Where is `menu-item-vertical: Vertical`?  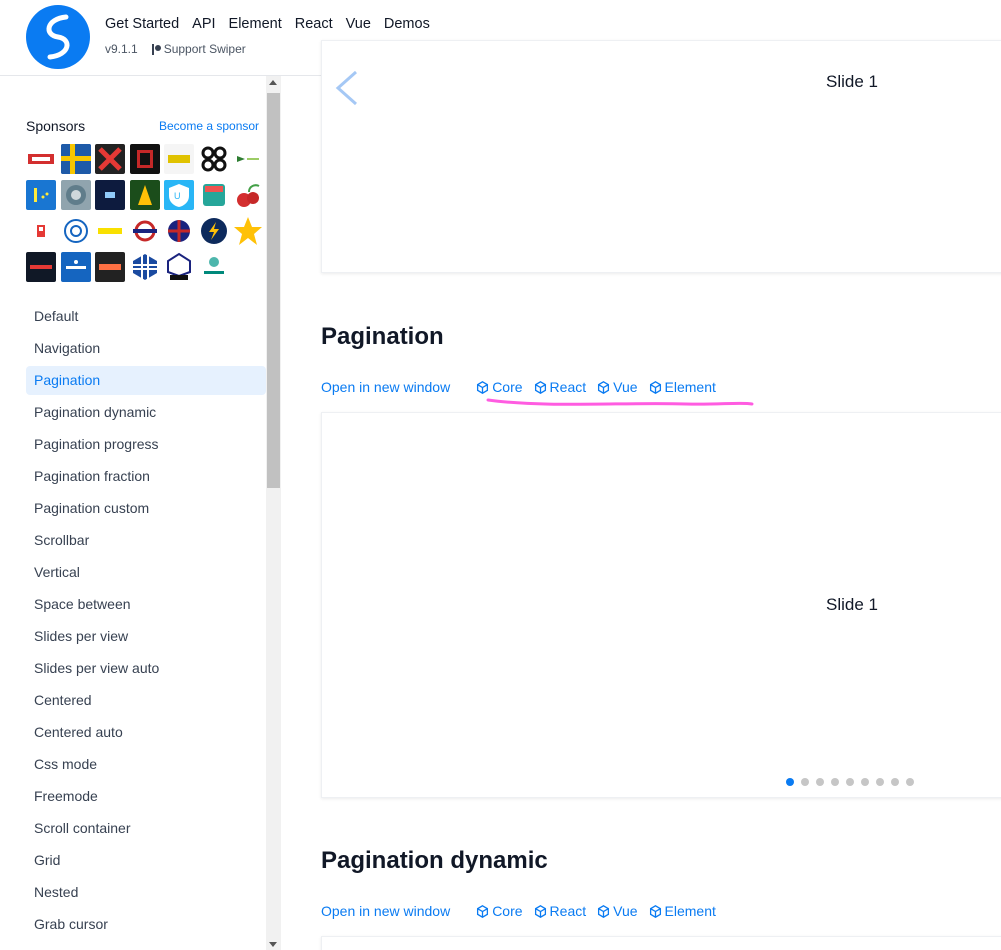 menu-item-vertical: Vertical is located at coordinates (146, 572).